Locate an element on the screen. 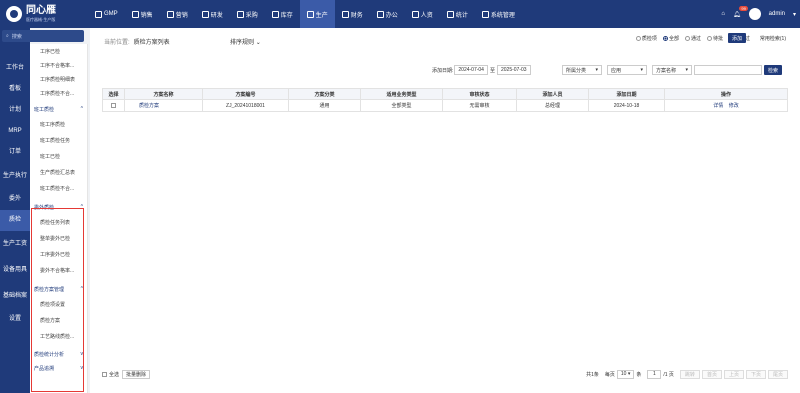  rnd-icon is located at coordinates (205, 14).